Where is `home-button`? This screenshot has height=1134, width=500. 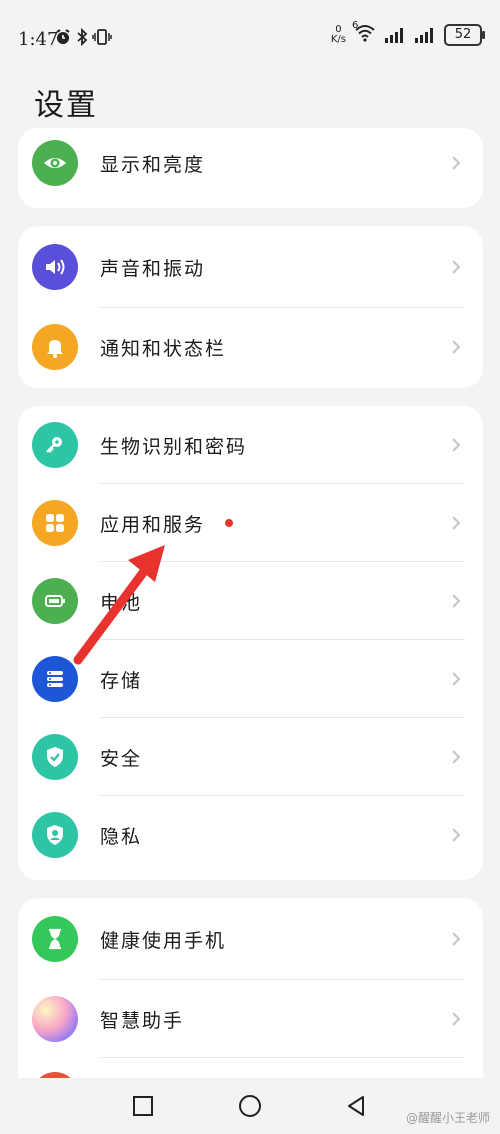
home-button is located at coordinates (250, 1106).